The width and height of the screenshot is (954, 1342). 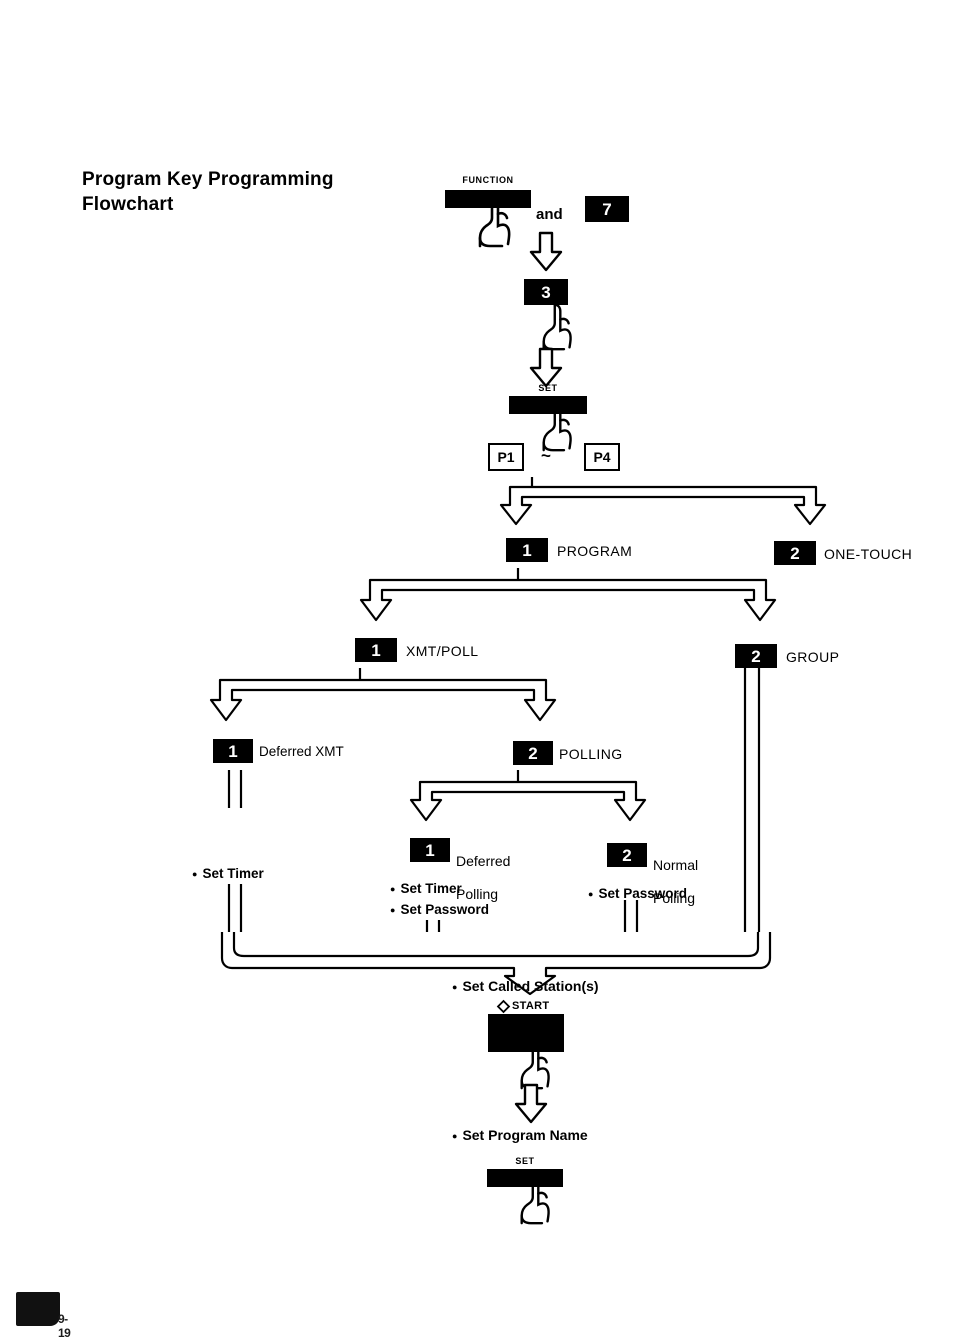 I want to click on branch-label-normal-polling-line1: Normal, so click(x=676, y=864).